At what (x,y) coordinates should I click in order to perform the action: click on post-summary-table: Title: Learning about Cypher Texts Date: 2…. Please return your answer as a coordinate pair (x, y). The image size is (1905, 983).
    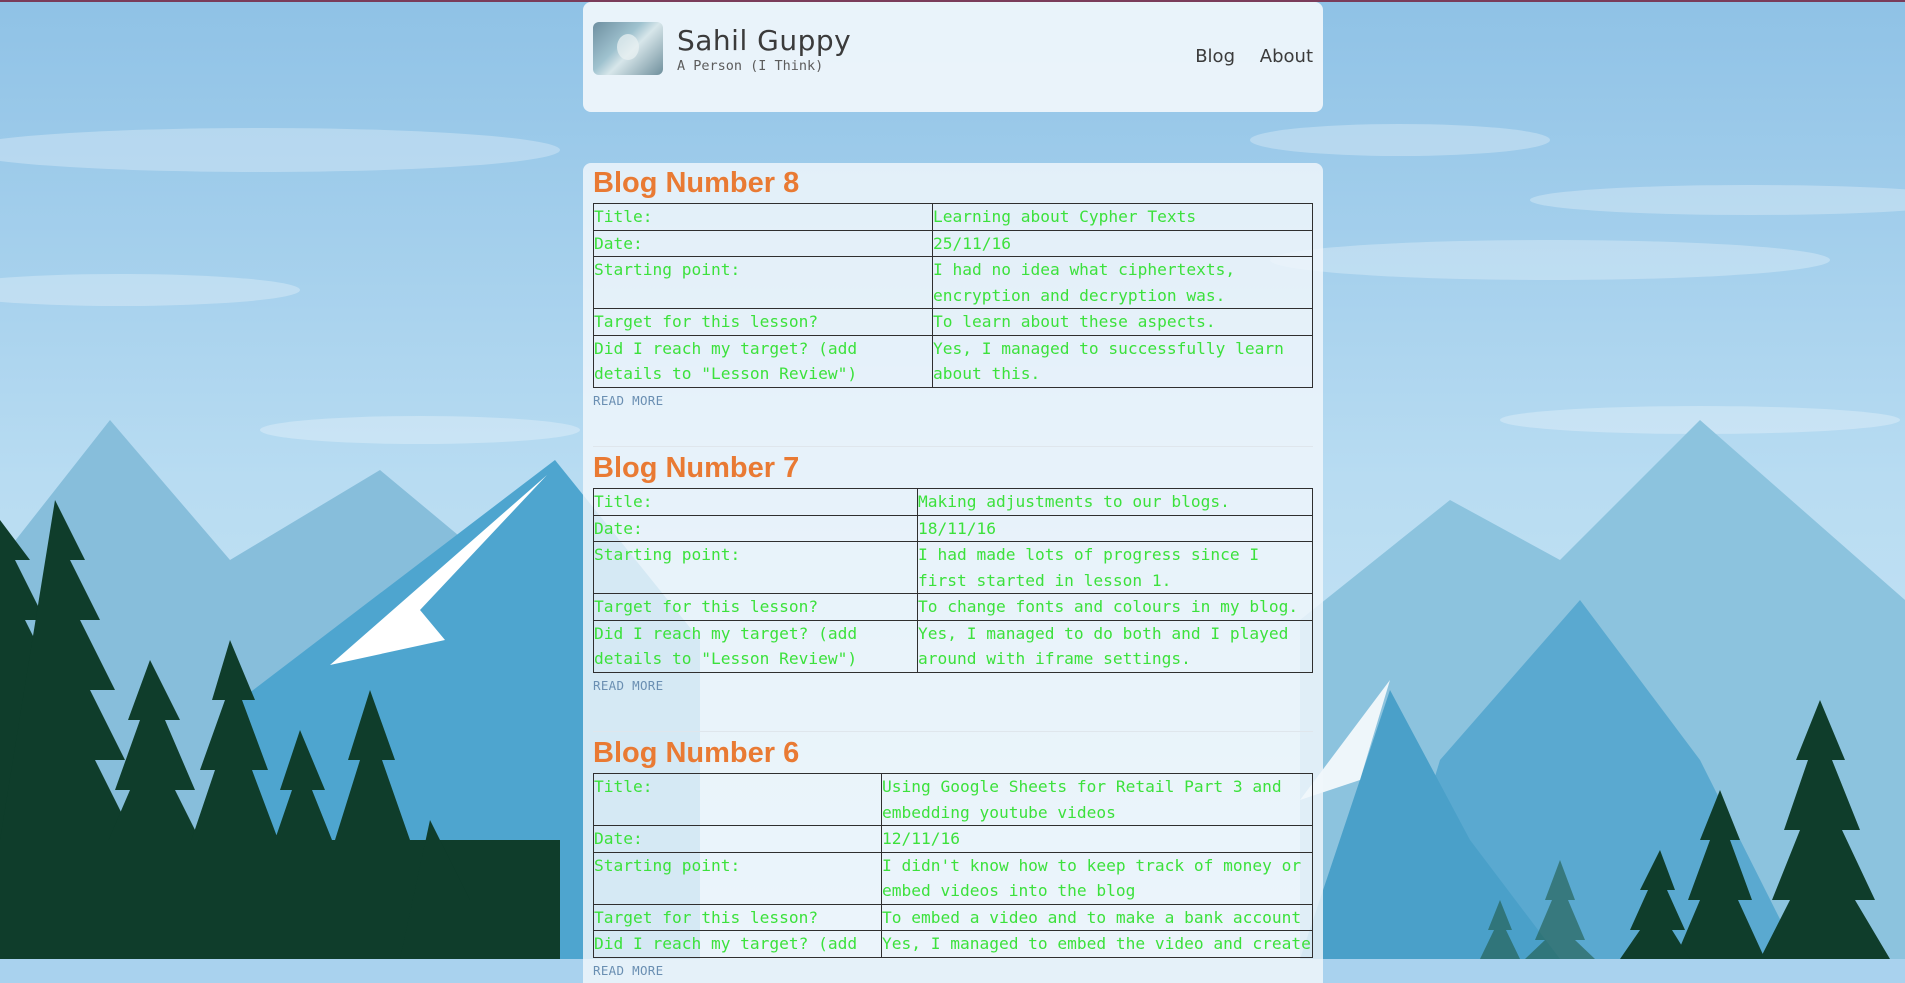
    Looking at the image, I should click on (953, 295).